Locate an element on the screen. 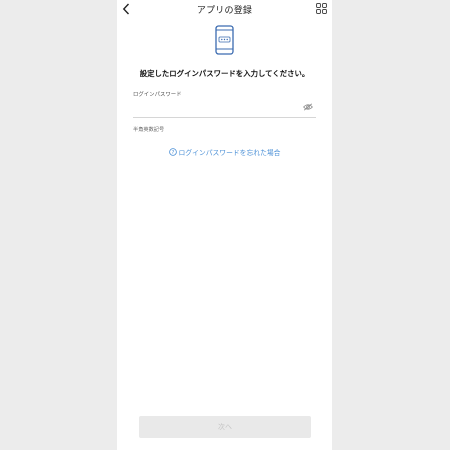  password-label: ログインパスワード is located at coordinates (157, 95).